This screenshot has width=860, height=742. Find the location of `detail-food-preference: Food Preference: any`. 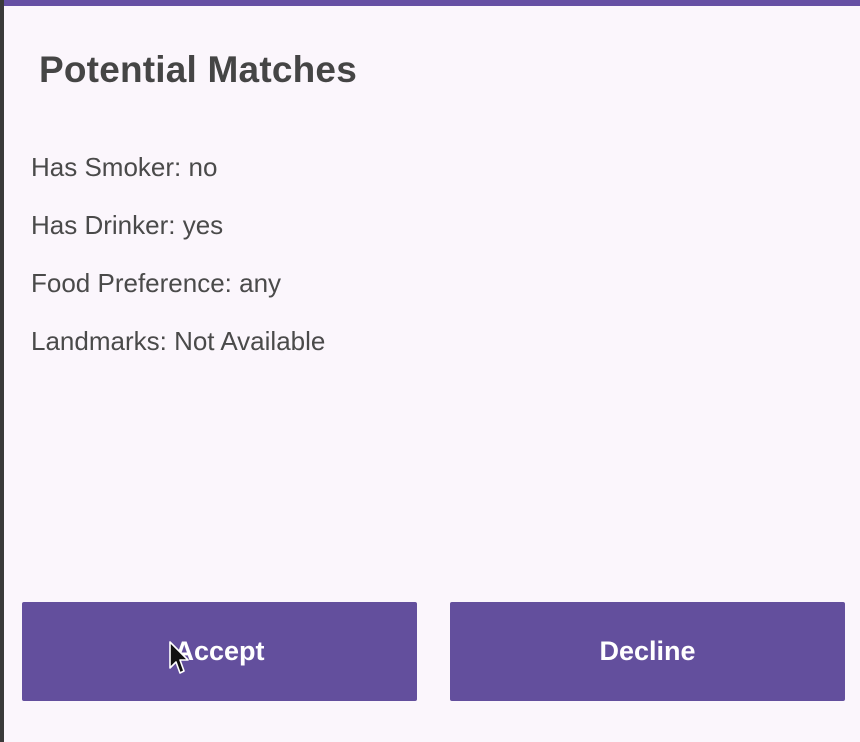

detail-food-preference: Food Preference: any is located at coordinates (156, 283).